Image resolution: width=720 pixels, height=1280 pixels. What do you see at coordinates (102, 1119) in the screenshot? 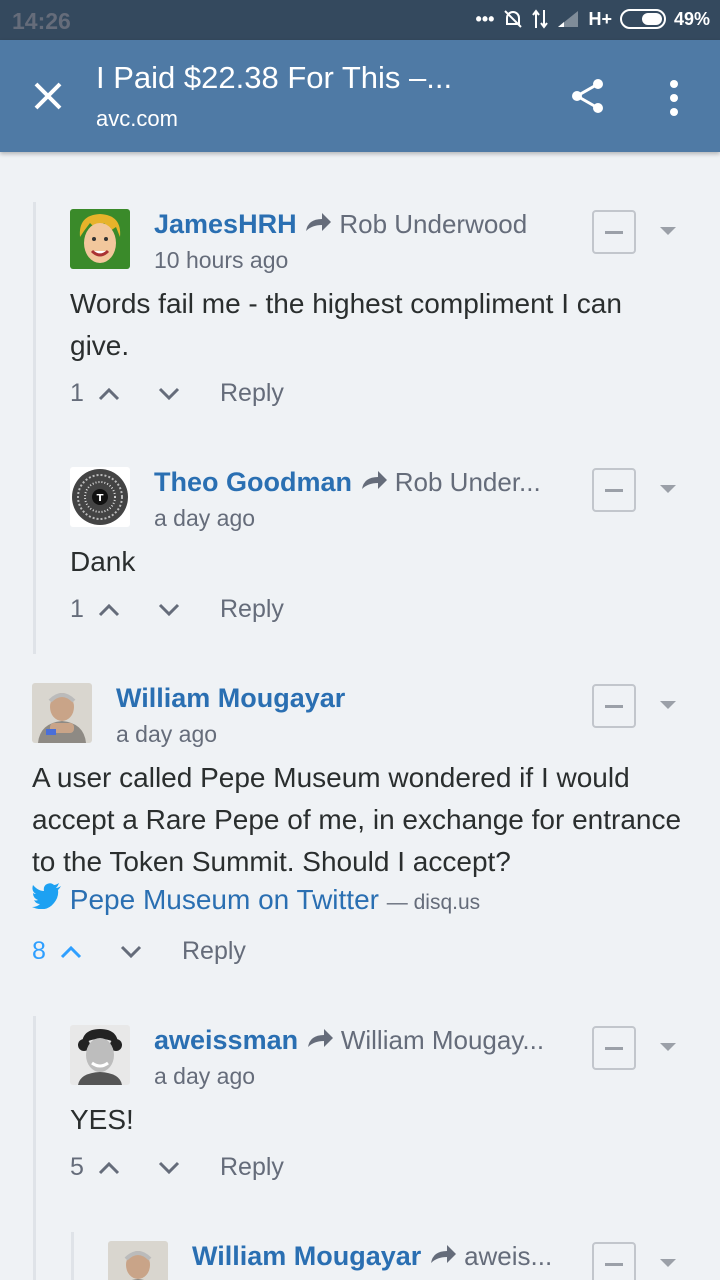
I see `comment-body: YES!` at bounding box center [102, 1119].